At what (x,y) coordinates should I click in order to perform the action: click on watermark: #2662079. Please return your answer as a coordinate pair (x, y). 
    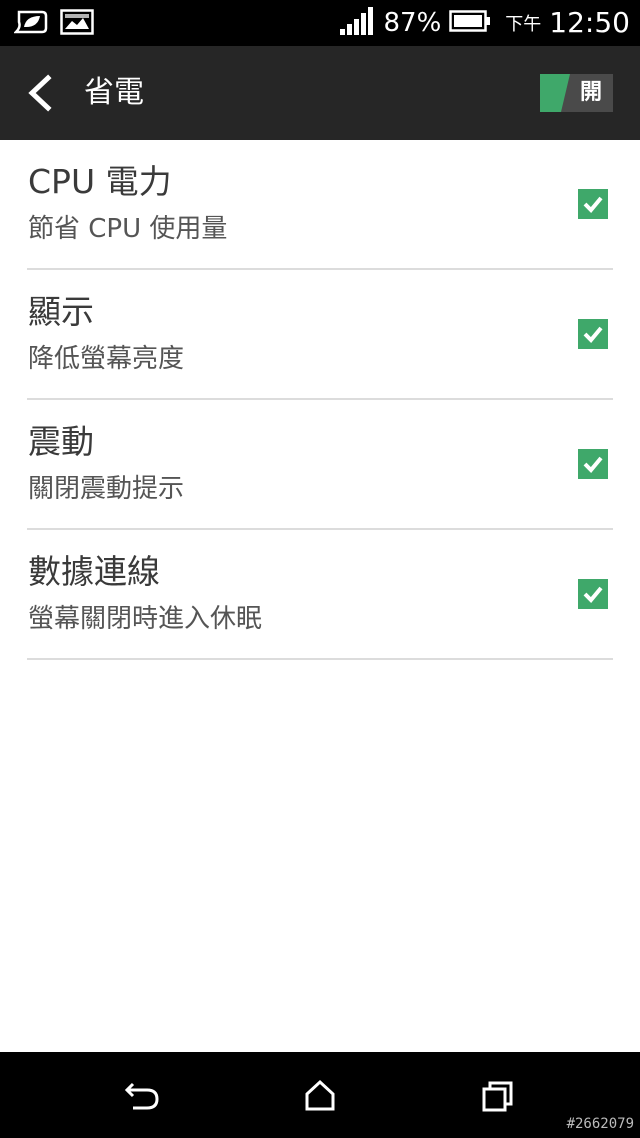
    Looking at the image, I should click on (600, 1124).